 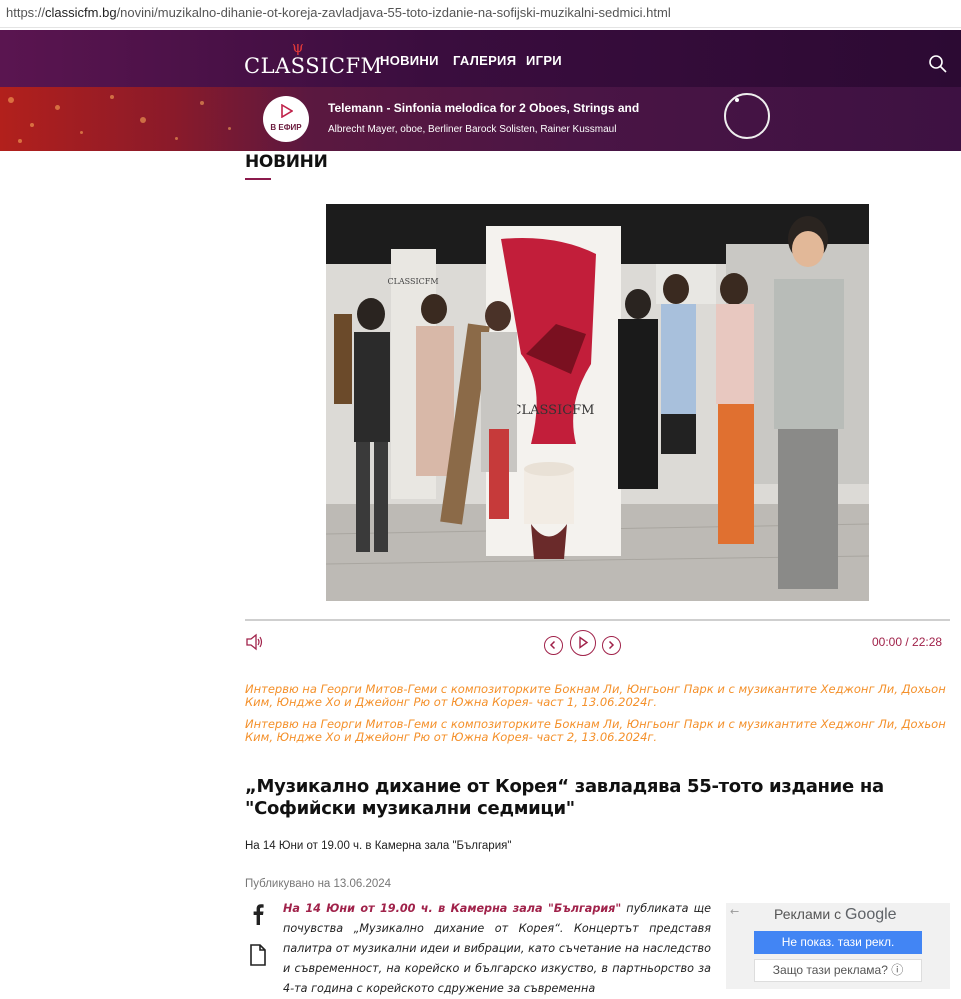 What do you see at coordinates (258, 179) in the screenshot?
I see `section-underline` at bounding box center [258, 179].